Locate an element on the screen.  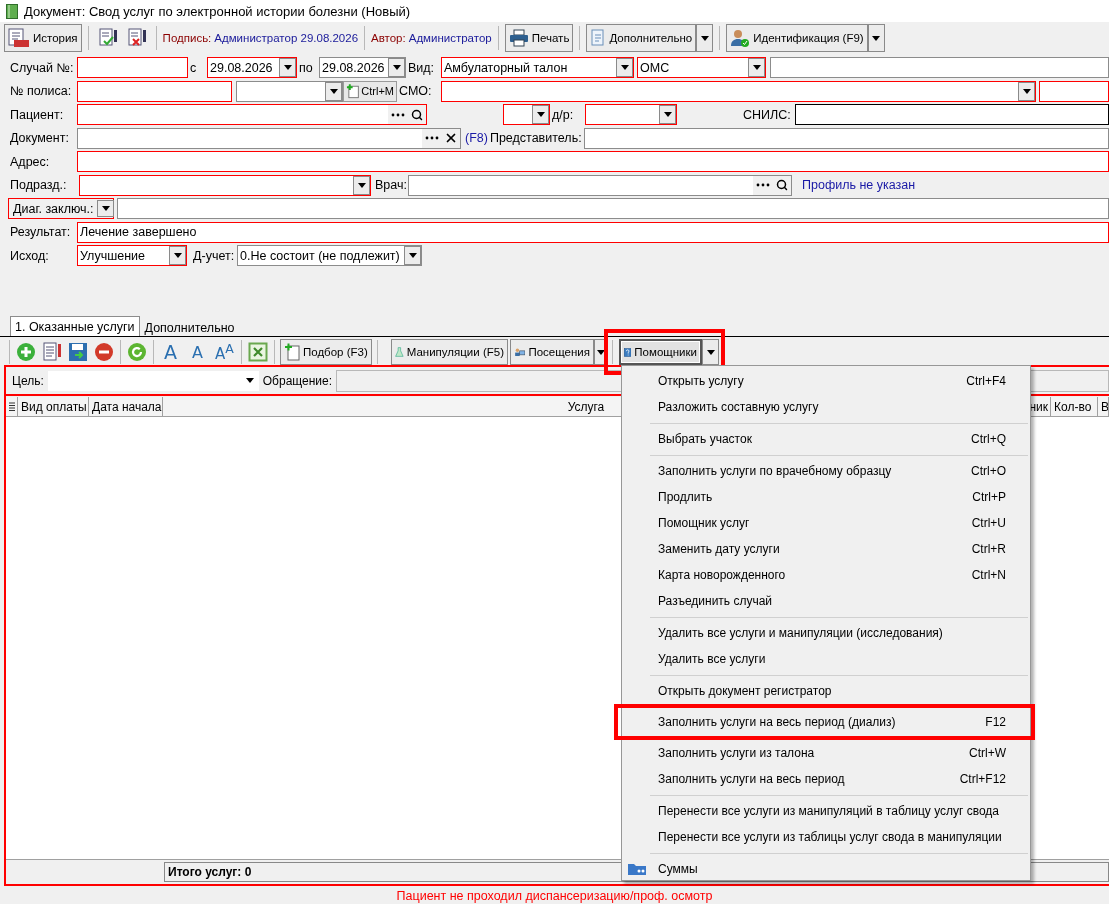
print-button: Печать is located at coordinates (539, 38).